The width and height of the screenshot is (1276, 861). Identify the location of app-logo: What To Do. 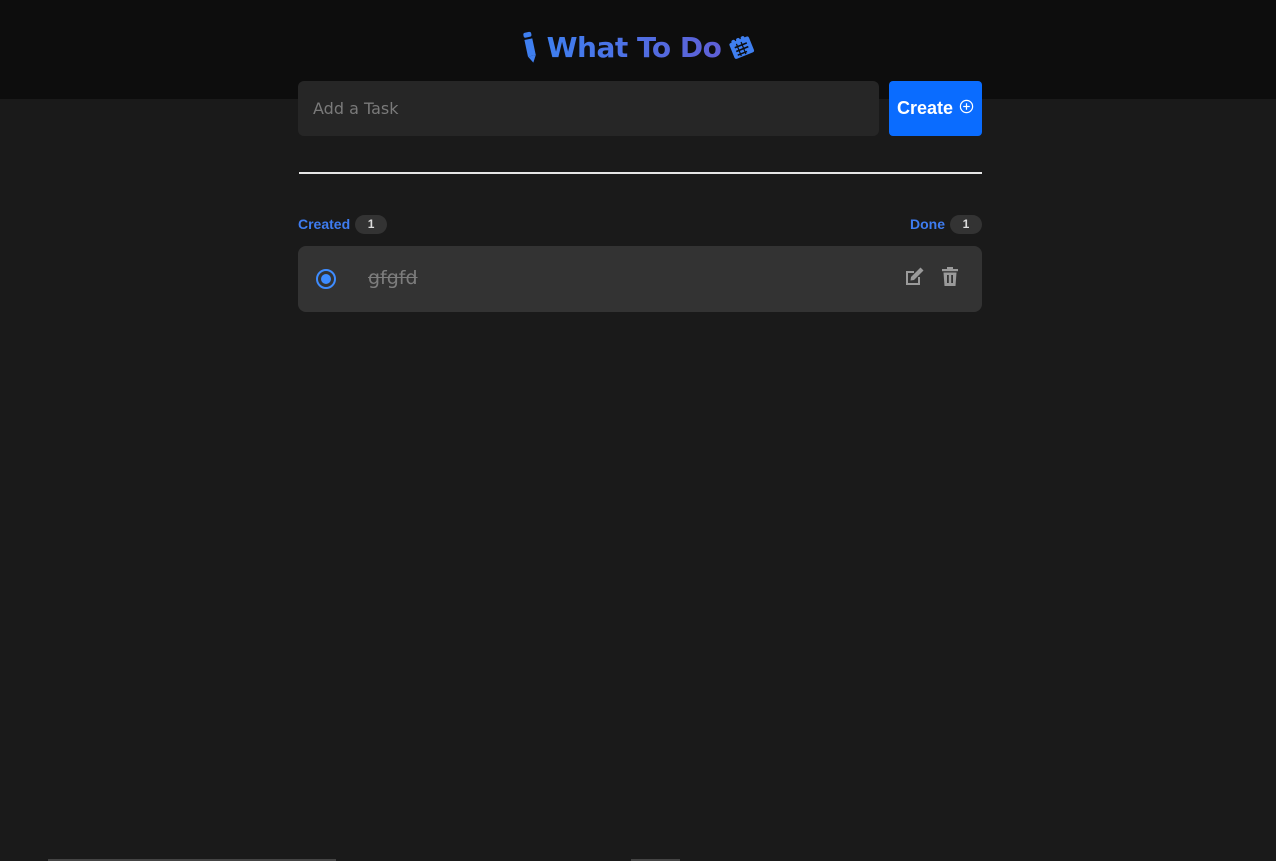
(638, 47).